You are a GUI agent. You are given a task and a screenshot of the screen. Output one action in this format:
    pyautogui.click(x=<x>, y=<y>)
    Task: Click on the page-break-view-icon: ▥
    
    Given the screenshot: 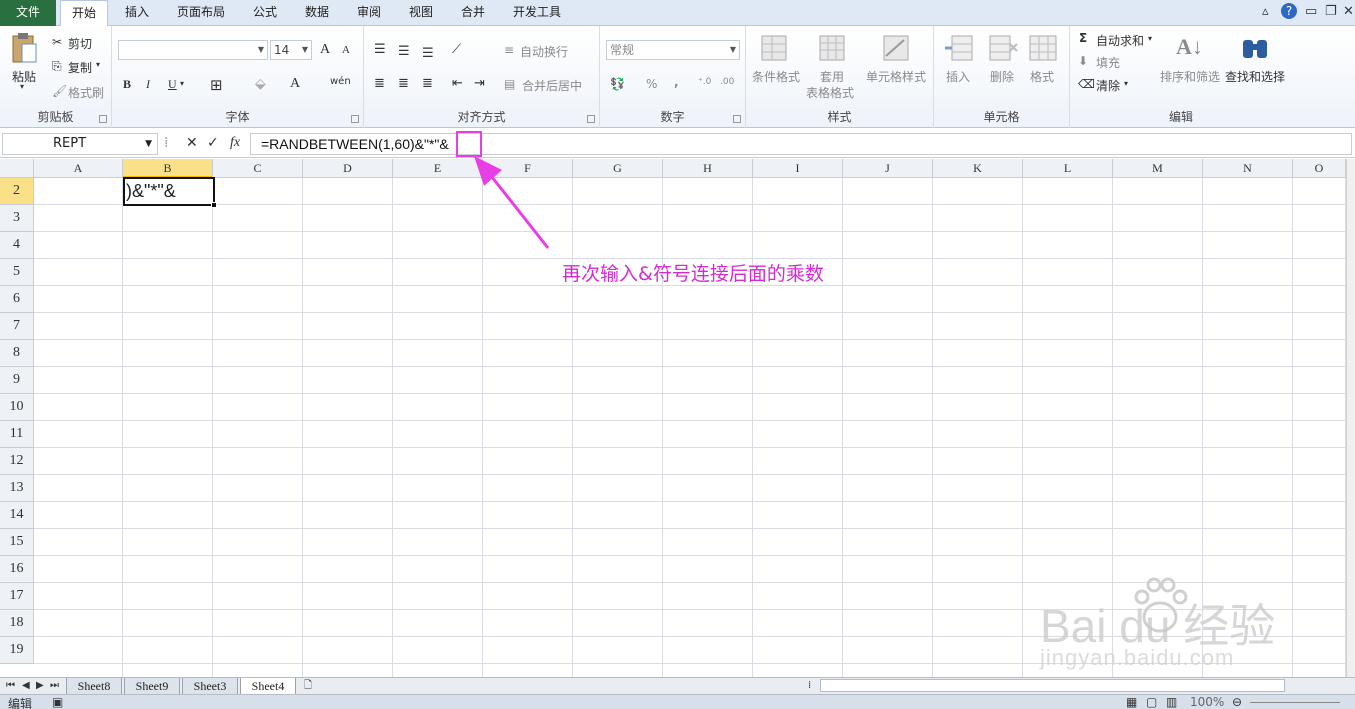 What is the action you would take?
    pyautogui.click(x=1171, y=702)
    